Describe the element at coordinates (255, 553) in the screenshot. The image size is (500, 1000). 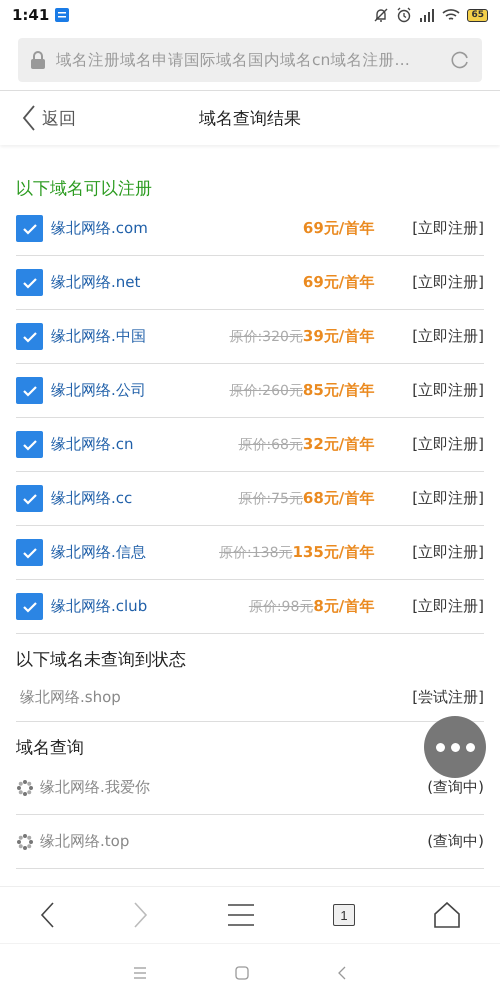
I see `original-price: 原价:138元` at that location.